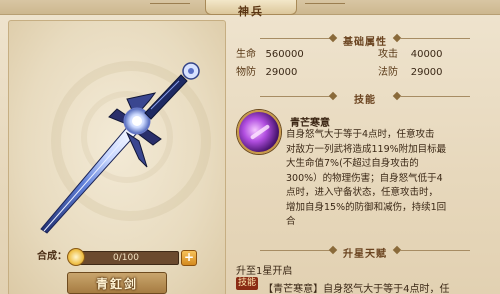 This screenshot has width=500, height=294. What do you see at coordinates (246, 54) in the screenshot?
I see `stat-hp-label: 生命` at bounding box center [246, 54].